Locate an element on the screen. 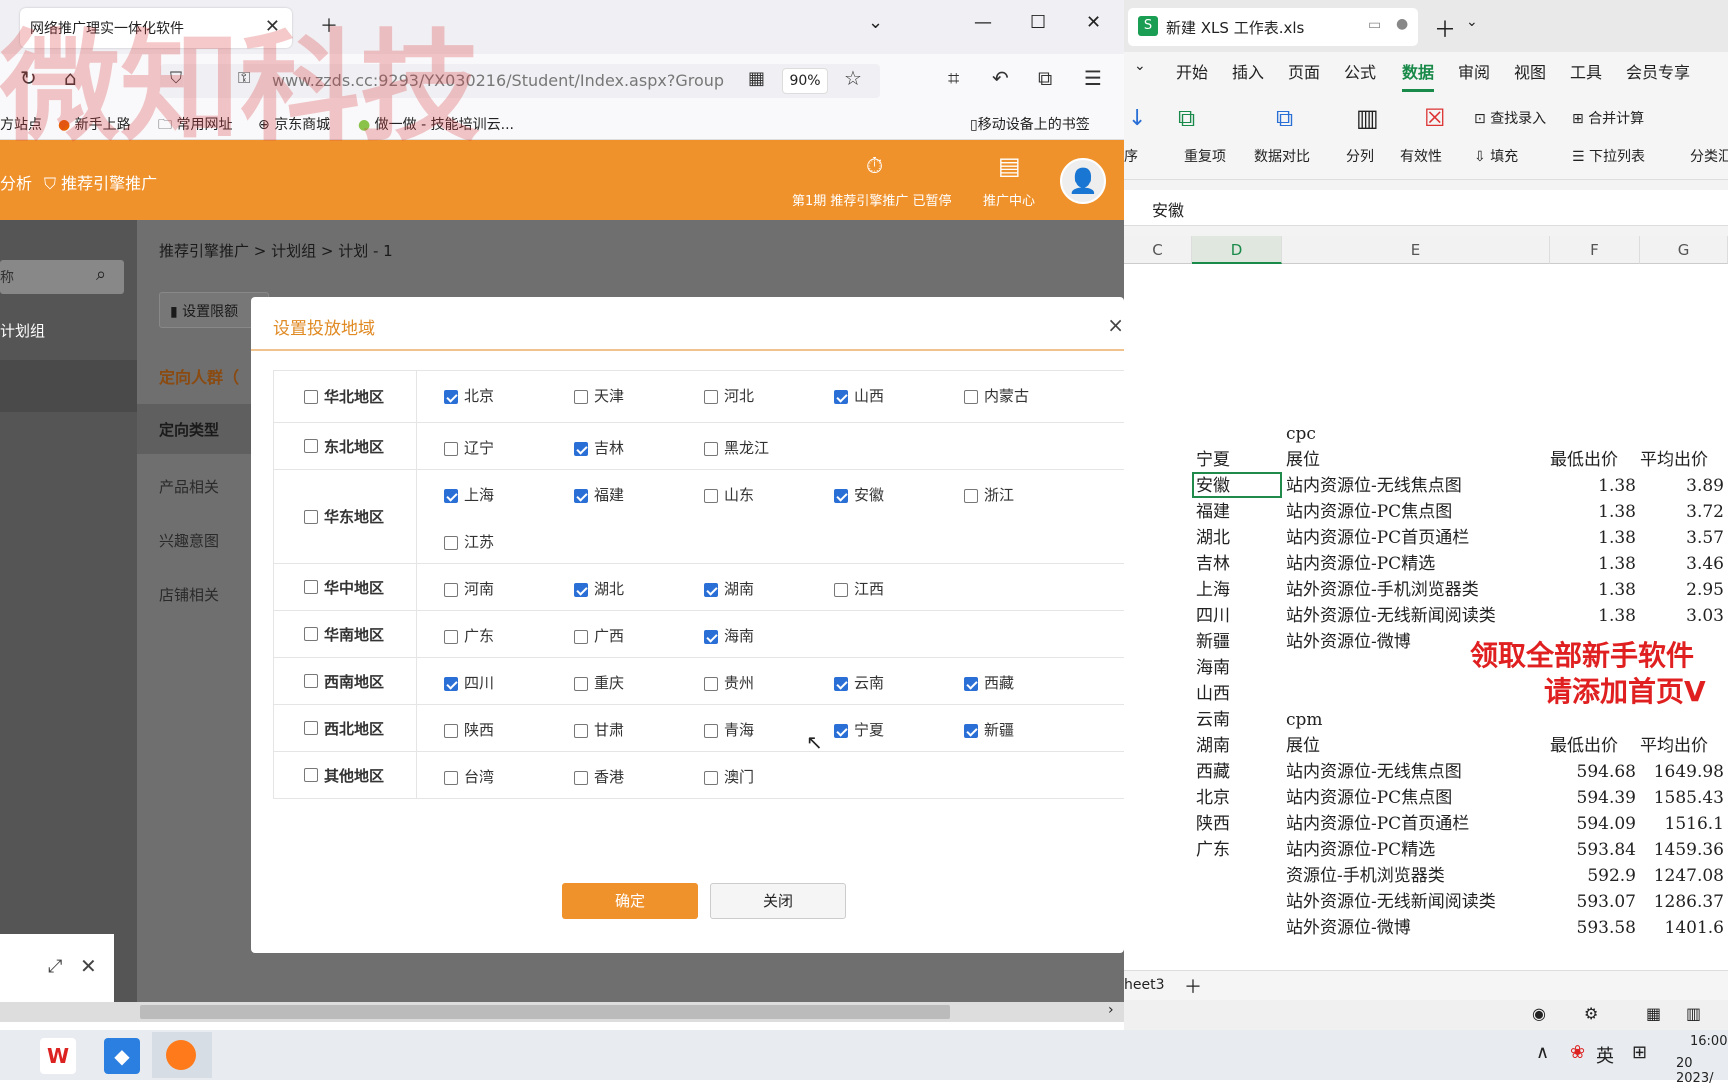  column-header: E is located at coordinates (1416, 250).